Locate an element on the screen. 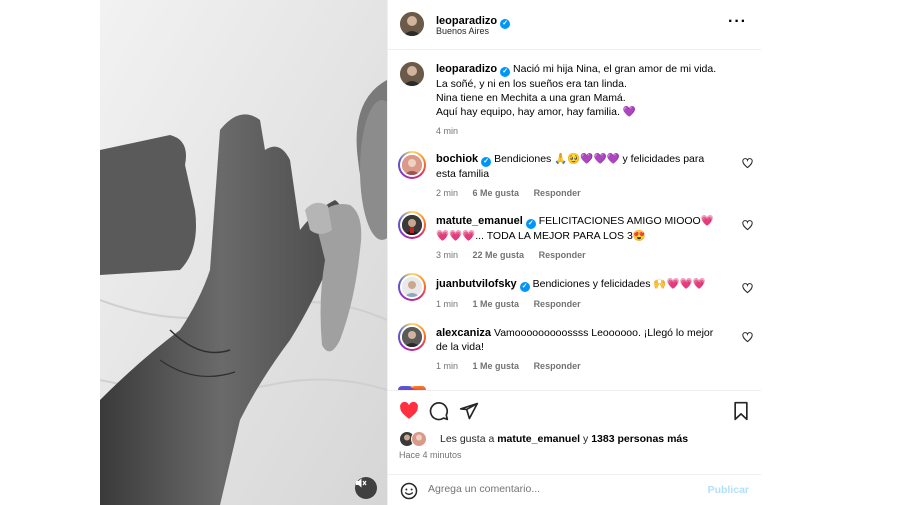  author-avatar is located at coordinates (412, 24).